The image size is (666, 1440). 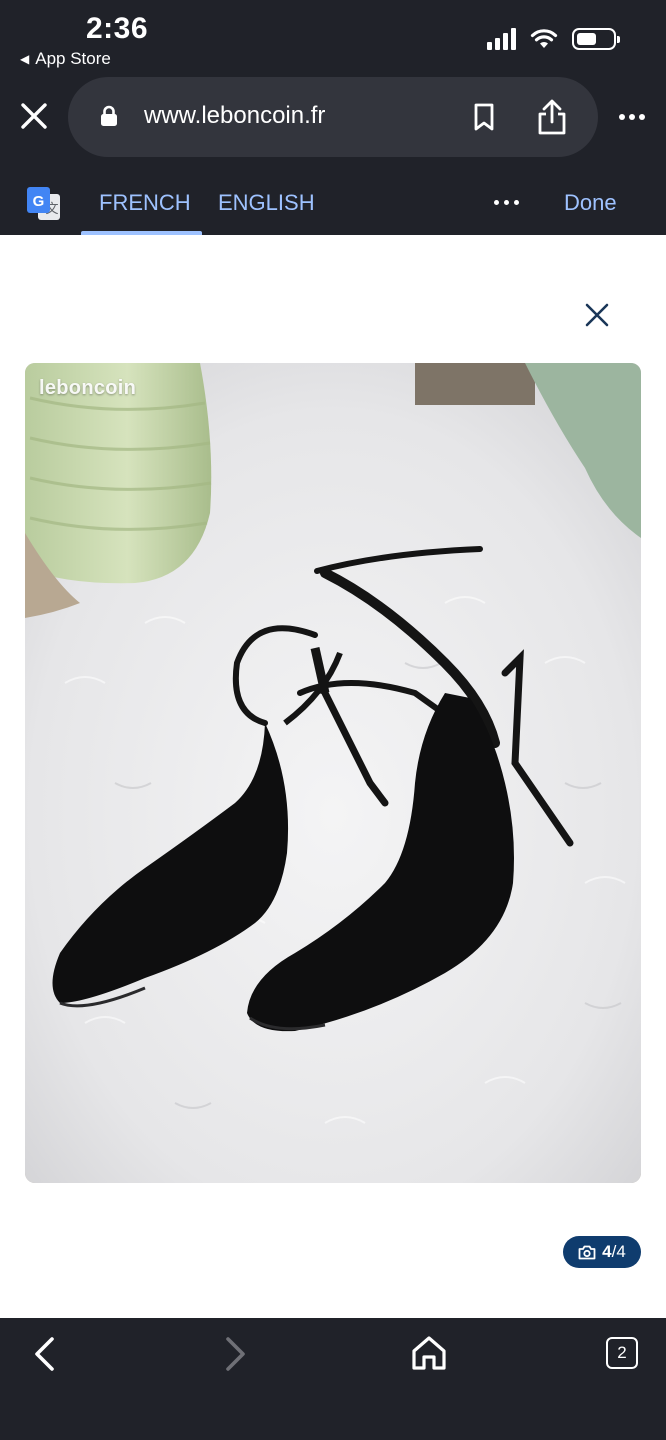 What do you see at coordinates (34, 116) in the screenshot?
I see `close-icon` at bounding box center [34, 116].